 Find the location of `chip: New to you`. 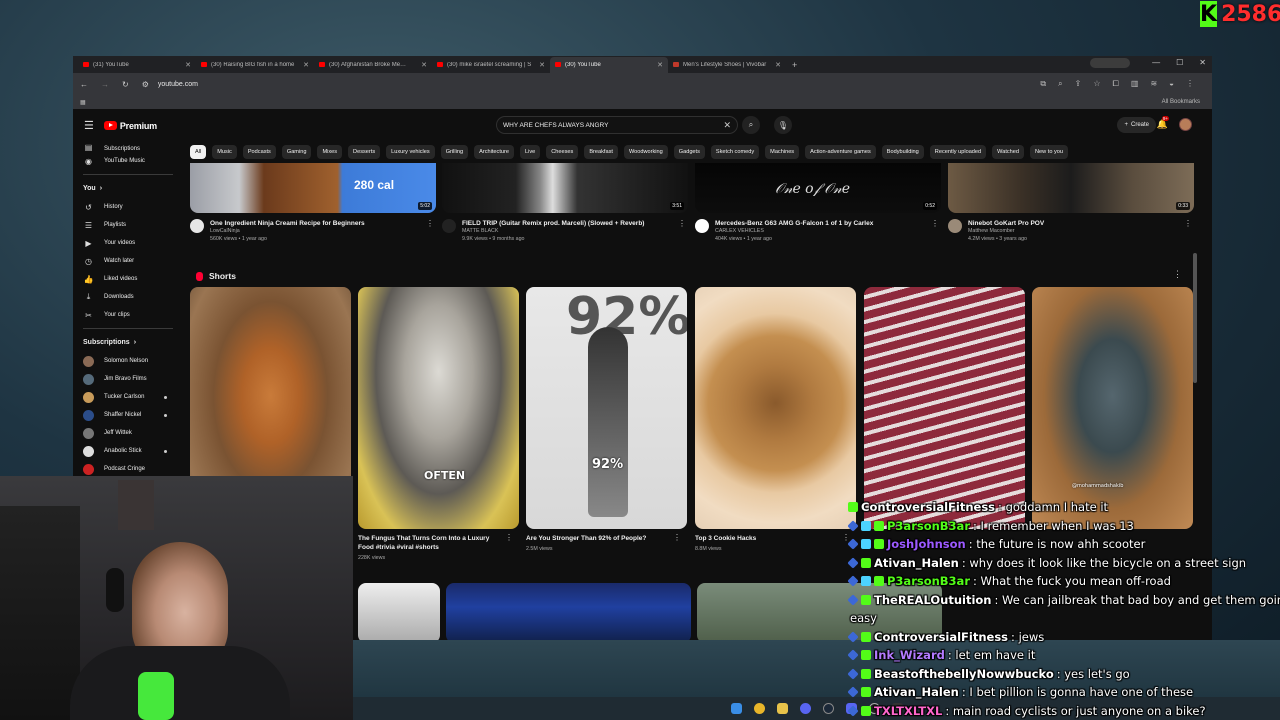

chip: New to you is located at coordinates (1049, 152).